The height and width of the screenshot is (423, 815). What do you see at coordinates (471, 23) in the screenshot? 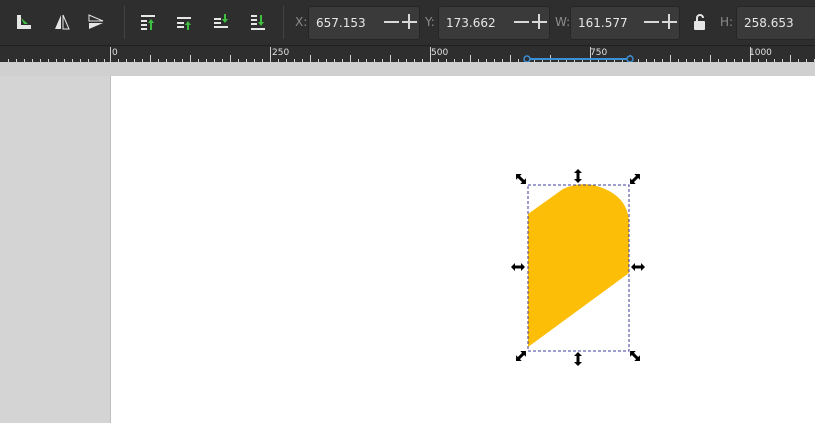
I see `y-value: 173.662` at bounding box center [471, 23].